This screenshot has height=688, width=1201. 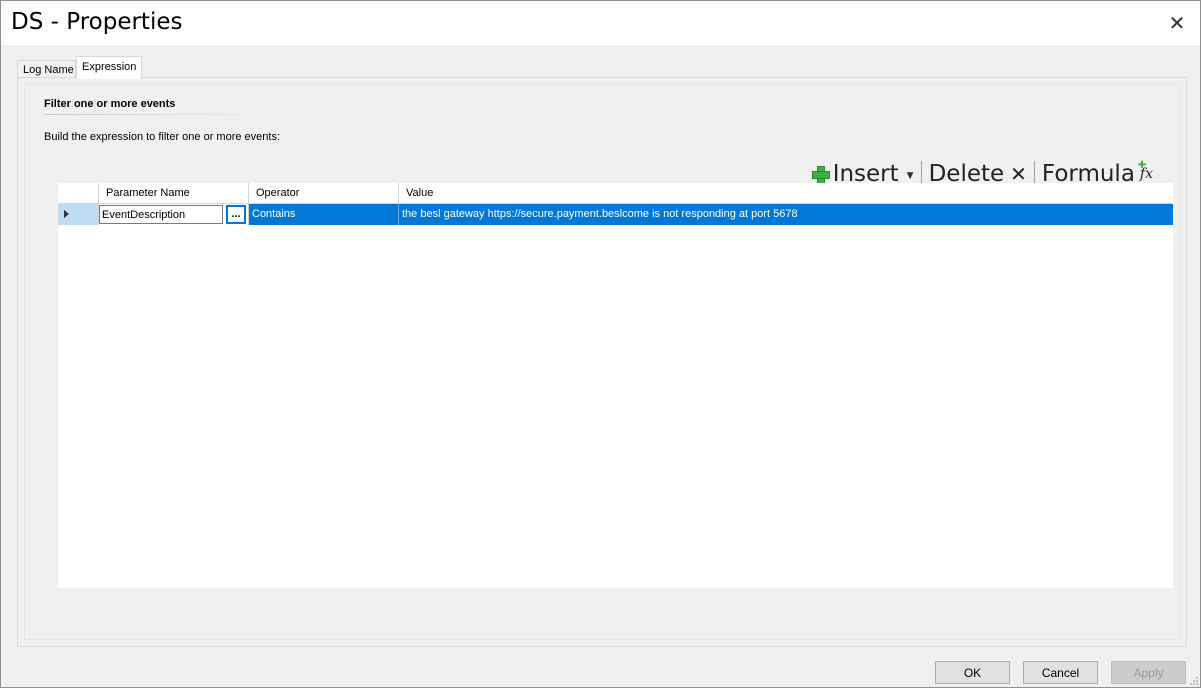 I want to click on cell-operator: Contains, so click(x=324, y=214).